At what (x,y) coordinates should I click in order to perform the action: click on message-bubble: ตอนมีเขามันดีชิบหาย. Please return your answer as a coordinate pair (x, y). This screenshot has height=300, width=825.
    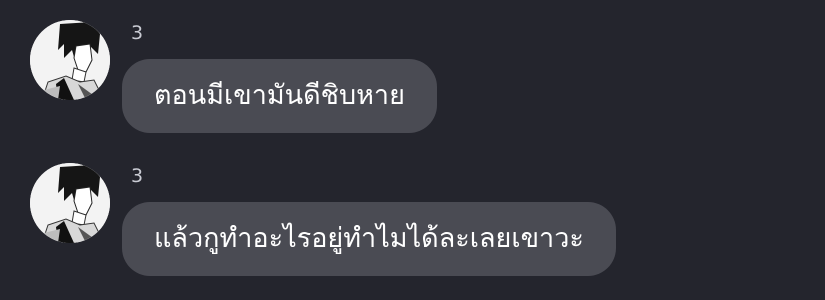
    Looking at the image, I should click on (279, 96).